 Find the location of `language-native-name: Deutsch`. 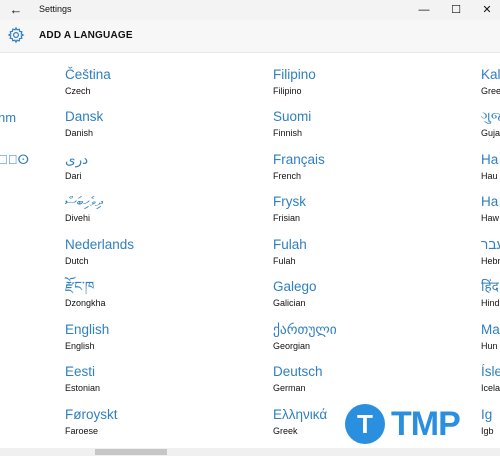

language-native-name: Deutsch is located at coordinates (298, 371).